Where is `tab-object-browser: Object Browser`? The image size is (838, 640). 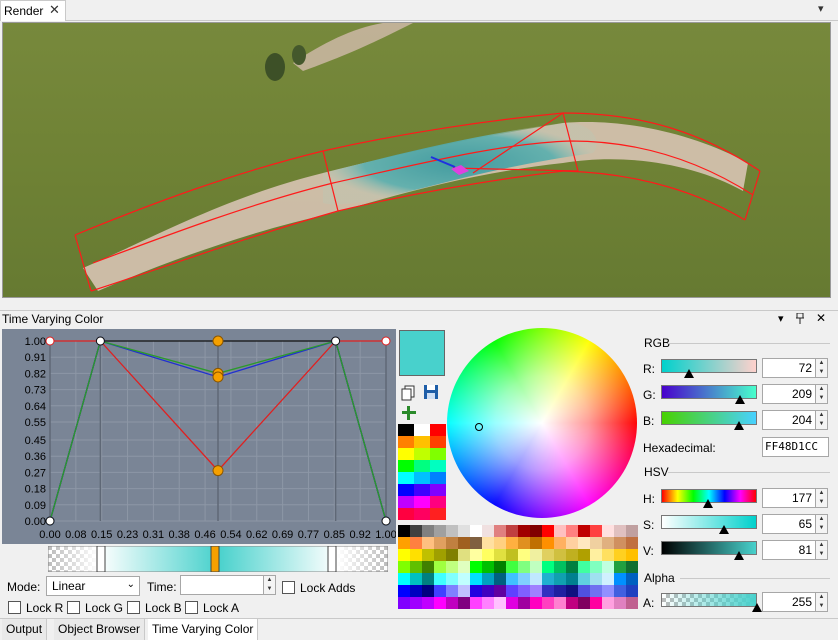 tab-object-browser: Object Browser is located at coordinates (100, 629).